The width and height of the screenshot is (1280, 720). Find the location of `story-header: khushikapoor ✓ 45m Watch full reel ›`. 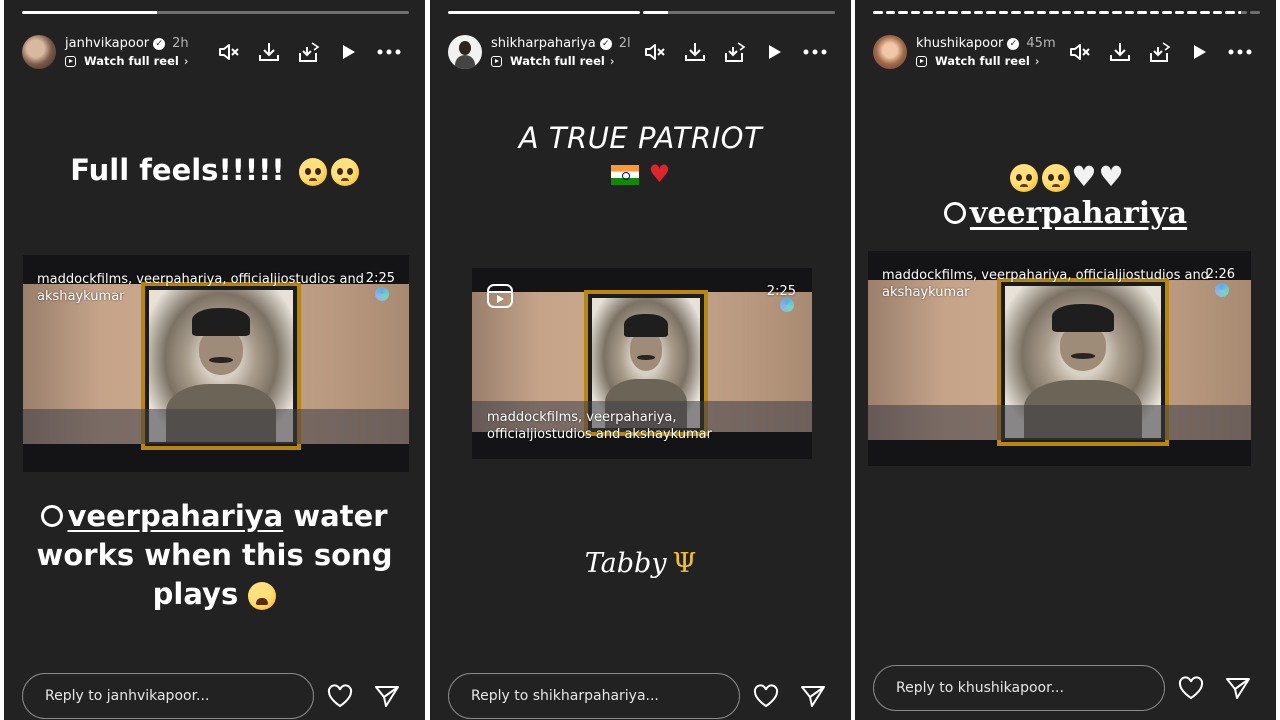

story-header: khushikapoor ✓ 45m Watch full reel › is located at coordinates (1066, 52).